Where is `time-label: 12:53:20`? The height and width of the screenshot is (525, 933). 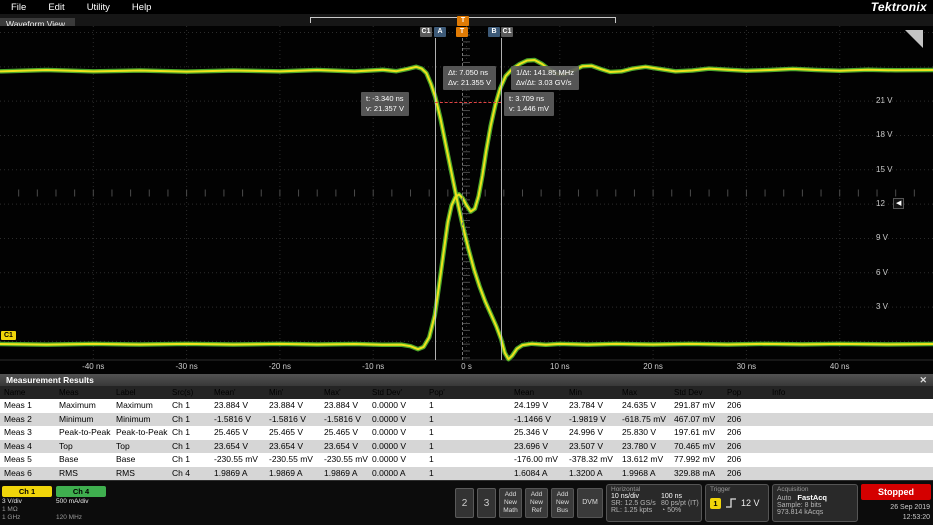
time-label: 12:53:20 is located at coordinates (916, 517).